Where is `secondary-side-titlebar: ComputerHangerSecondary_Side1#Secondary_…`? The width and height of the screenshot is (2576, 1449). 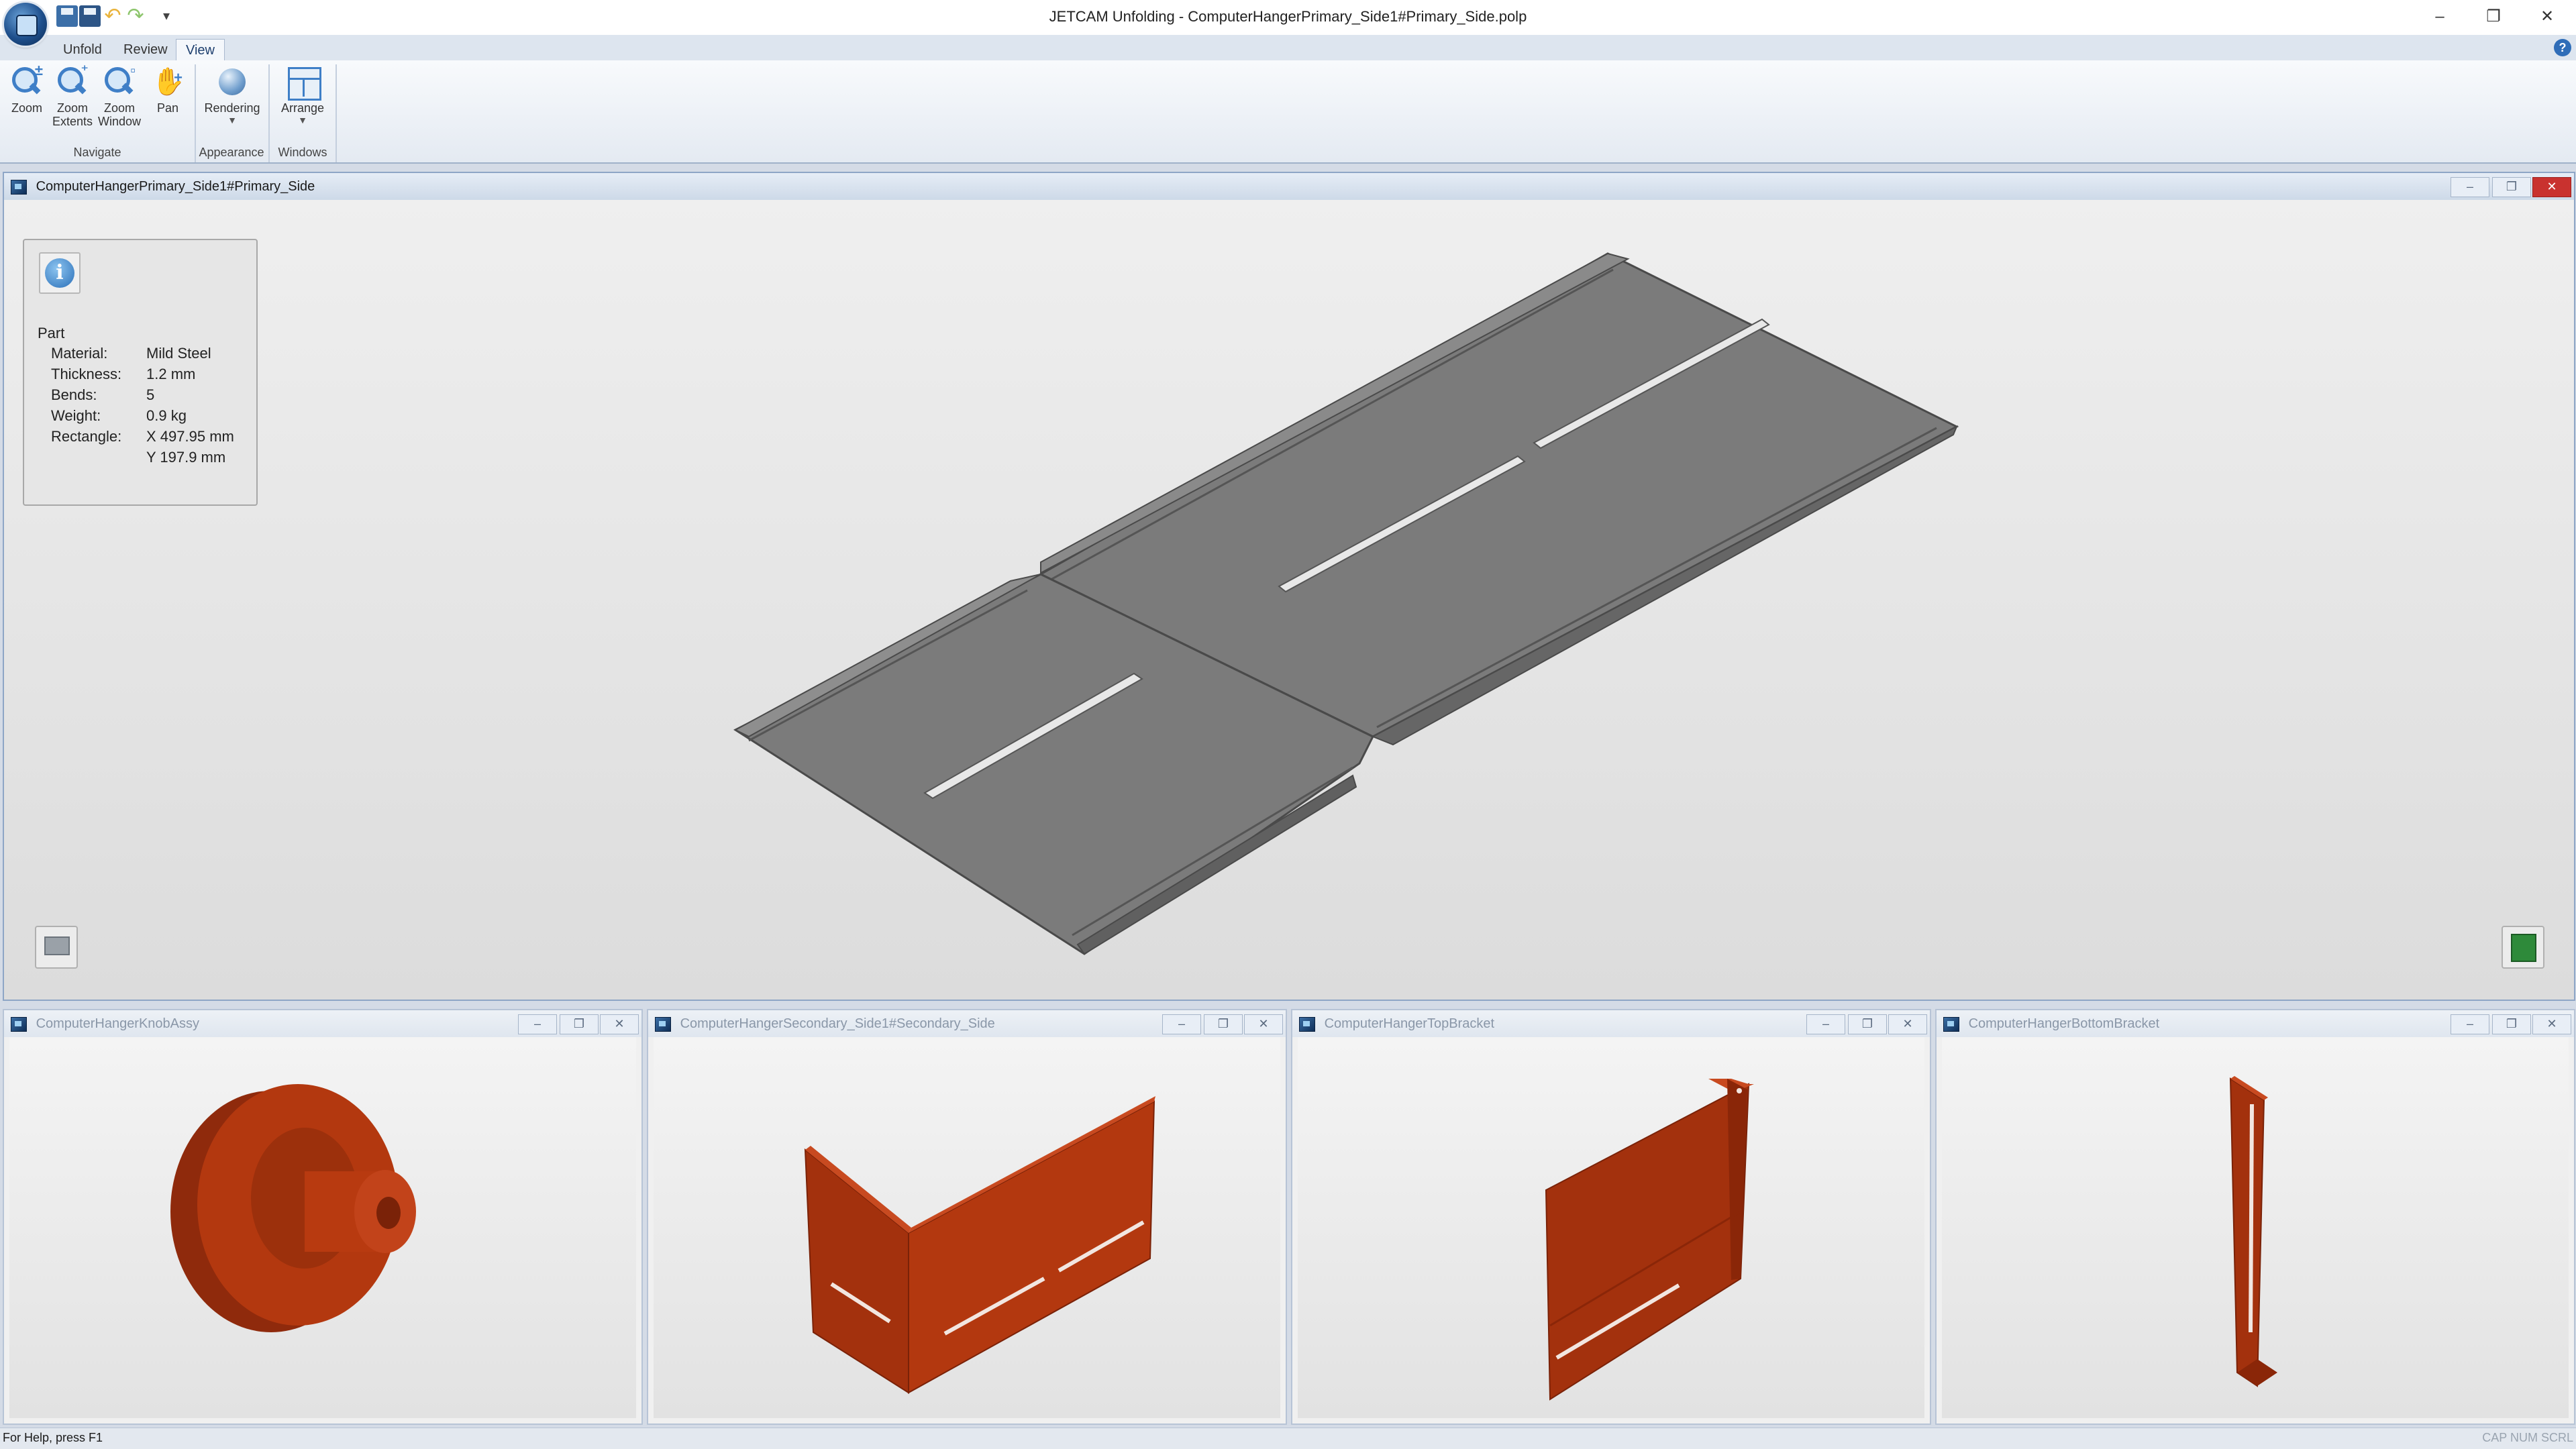
secondary-side-titlebar: ComputerHangerSecondary_Side1#Secondary_… is located at coordinates (967, 1023).